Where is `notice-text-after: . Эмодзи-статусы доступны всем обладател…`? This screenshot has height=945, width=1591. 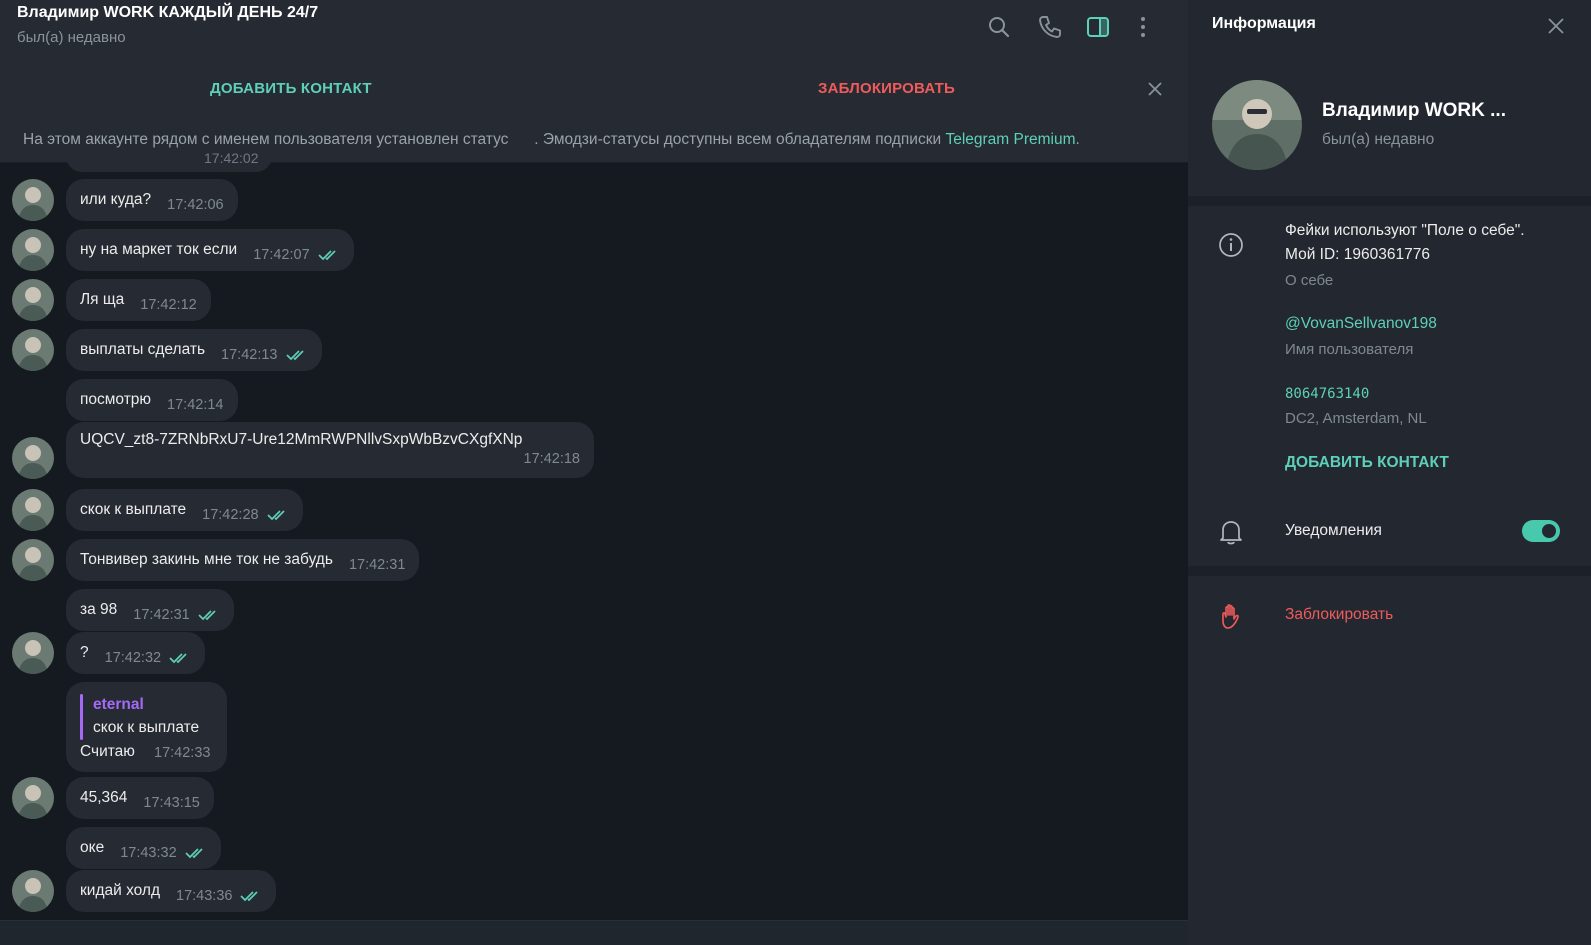 notice-text-after: . Эмодзи-статусы доступны всем обладател… is located at coordinates (738, 139).